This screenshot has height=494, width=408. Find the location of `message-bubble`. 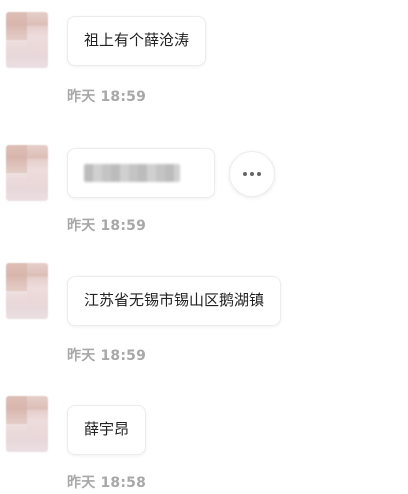

message-bubble is located at coordinates (141, 173).